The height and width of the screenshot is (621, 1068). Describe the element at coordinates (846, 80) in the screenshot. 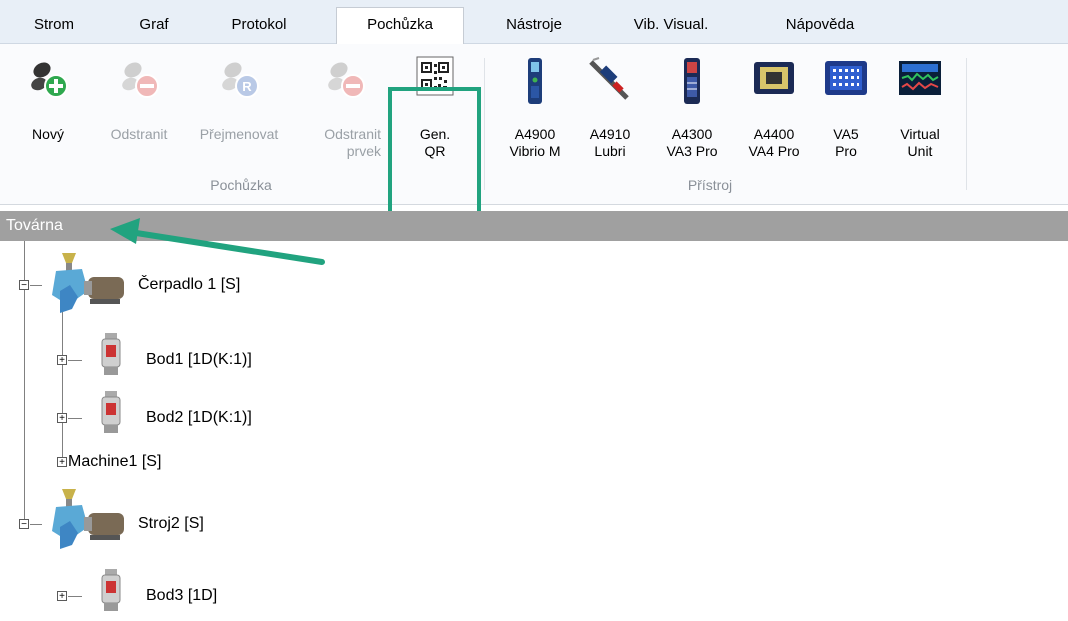

I see `device-va5-icon` at that location.